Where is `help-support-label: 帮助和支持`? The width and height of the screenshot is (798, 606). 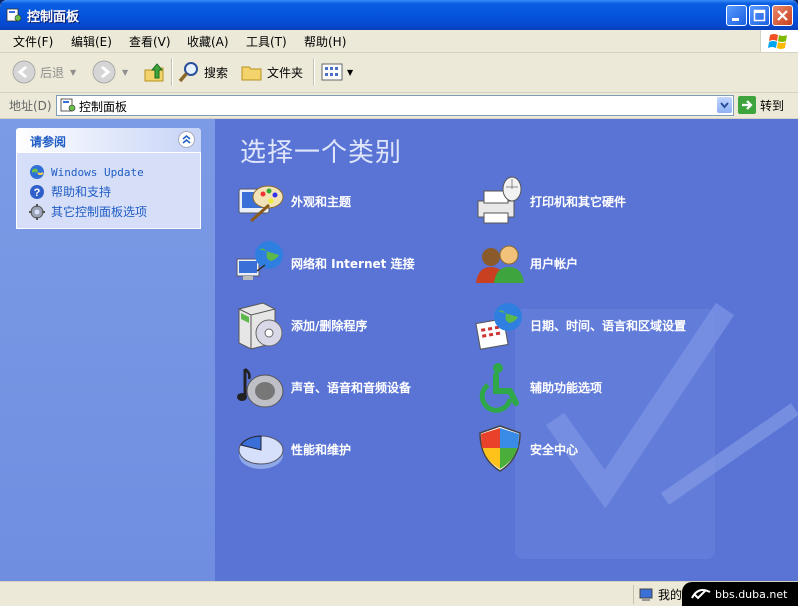
help-support-label: 帮助和支持 is located at coordinates (81, 192).